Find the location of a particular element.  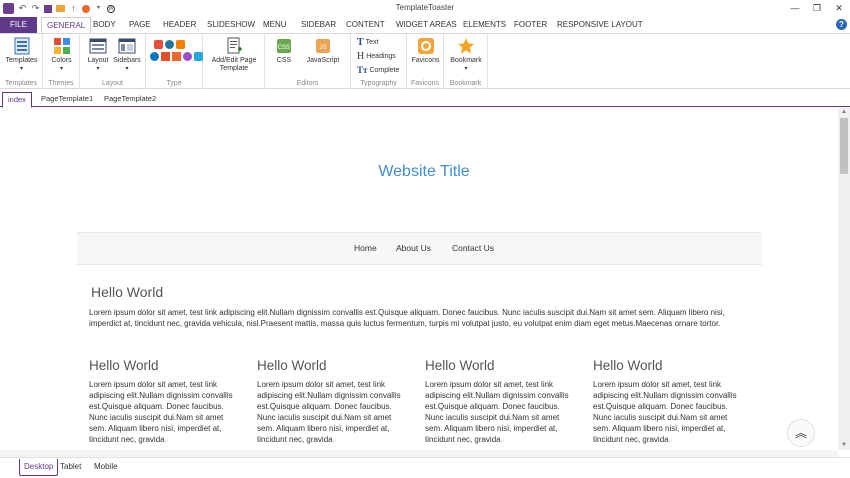

group-typography: T Text H Headings Tт Complete Typography is located at coordinates (379, 61).